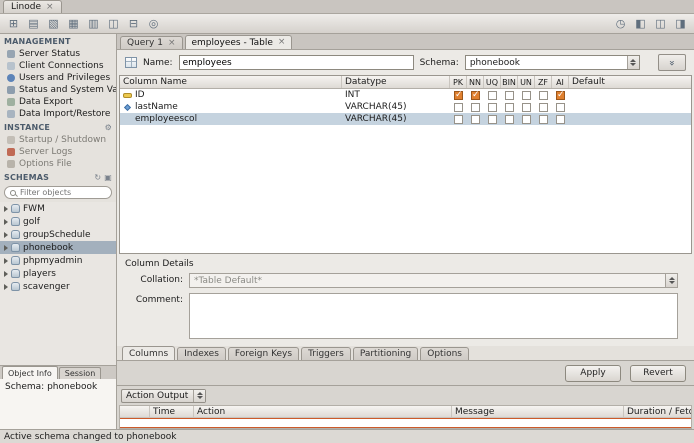  What do you see at coordinates (164, 395) in the screenshot?
I see `output-selector: Action Output` at bounding box center [164, 395].